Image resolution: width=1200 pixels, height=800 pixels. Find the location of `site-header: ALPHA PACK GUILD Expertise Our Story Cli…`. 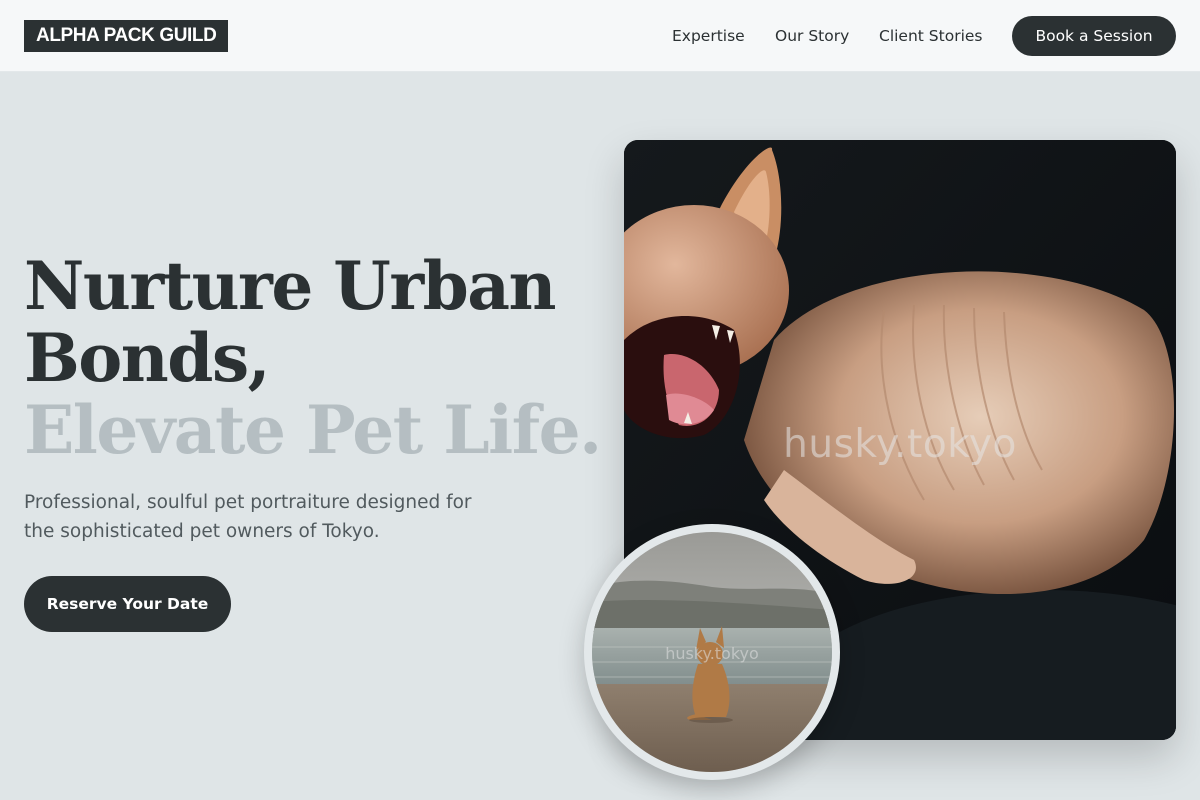

site-header: ALPHA PACK GUILD Expertise Our Story Cli… is located at coordinates (600, 36).